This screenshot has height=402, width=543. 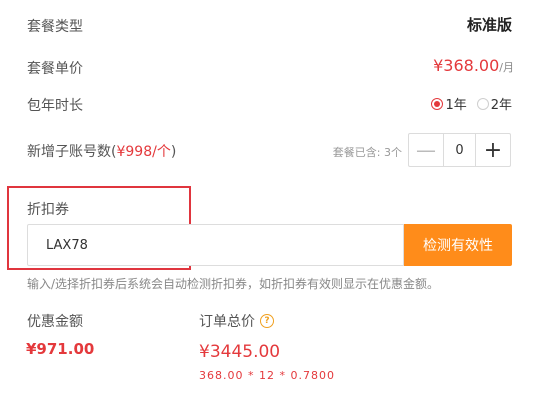 I want to click on increment-button: +, so click(x=493, y=150).